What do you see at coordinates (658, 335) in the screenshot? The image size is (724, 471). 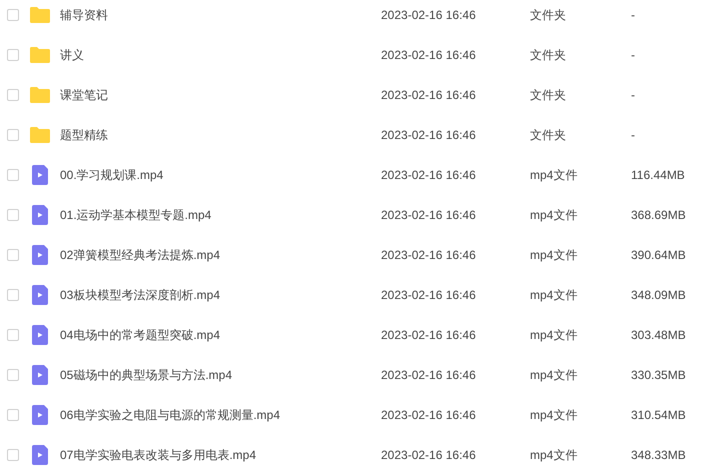 I see `file-size: 303.48MB` at bounding box center [658, 335].